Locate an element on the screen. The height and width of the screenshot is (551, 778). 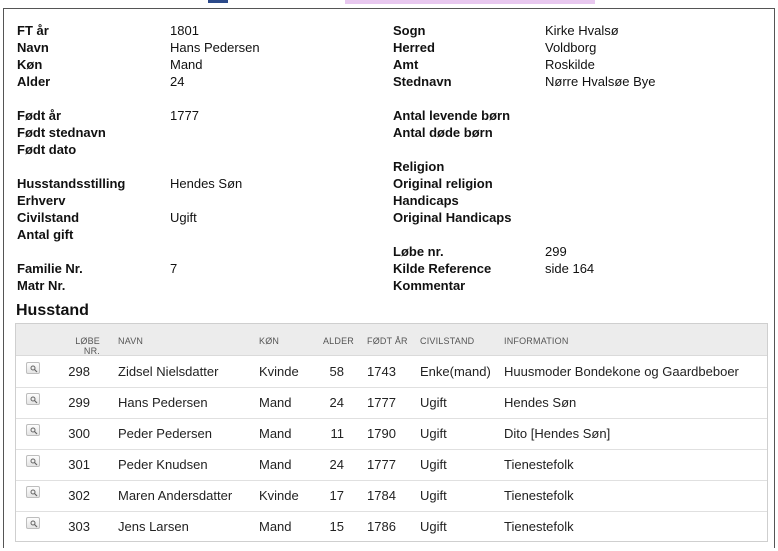
ft-aar-label: FT år is located at coordinates (33, 30).